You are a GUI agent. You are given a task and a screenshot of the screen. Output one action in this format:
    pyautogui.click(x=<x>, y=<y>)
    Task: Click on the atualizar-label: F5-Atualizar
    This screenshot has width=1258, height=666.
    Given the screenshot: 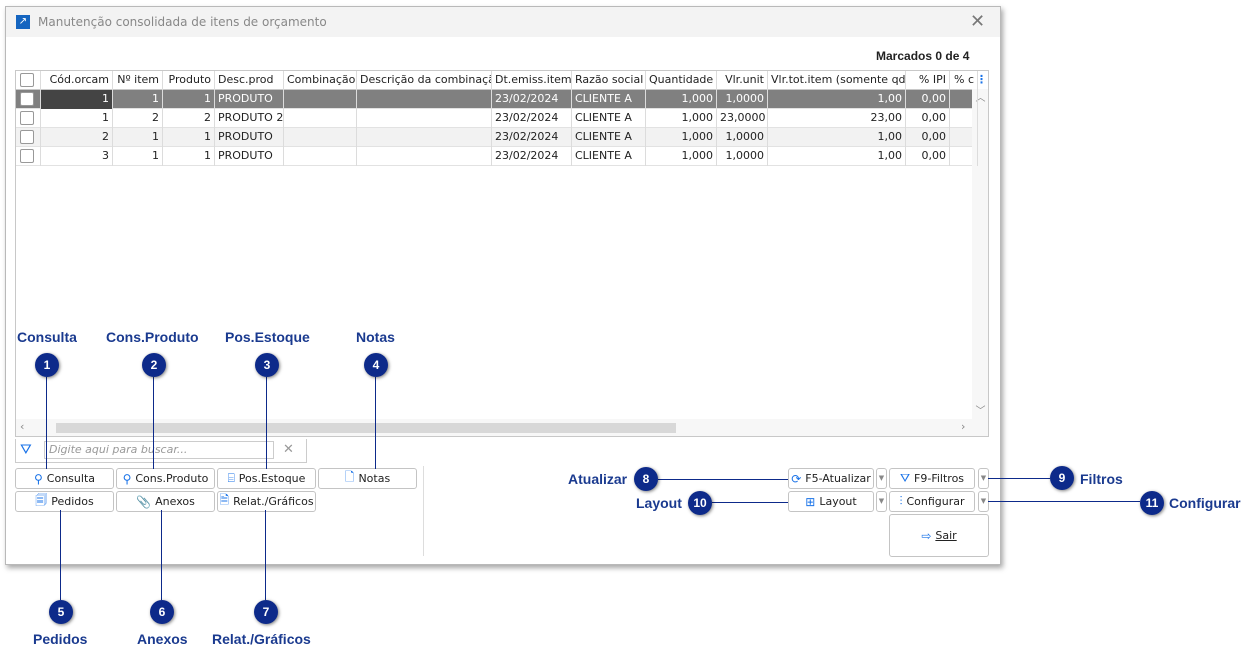 What is the action you would take?
    pyautogui.click(x=838, y=478)
    